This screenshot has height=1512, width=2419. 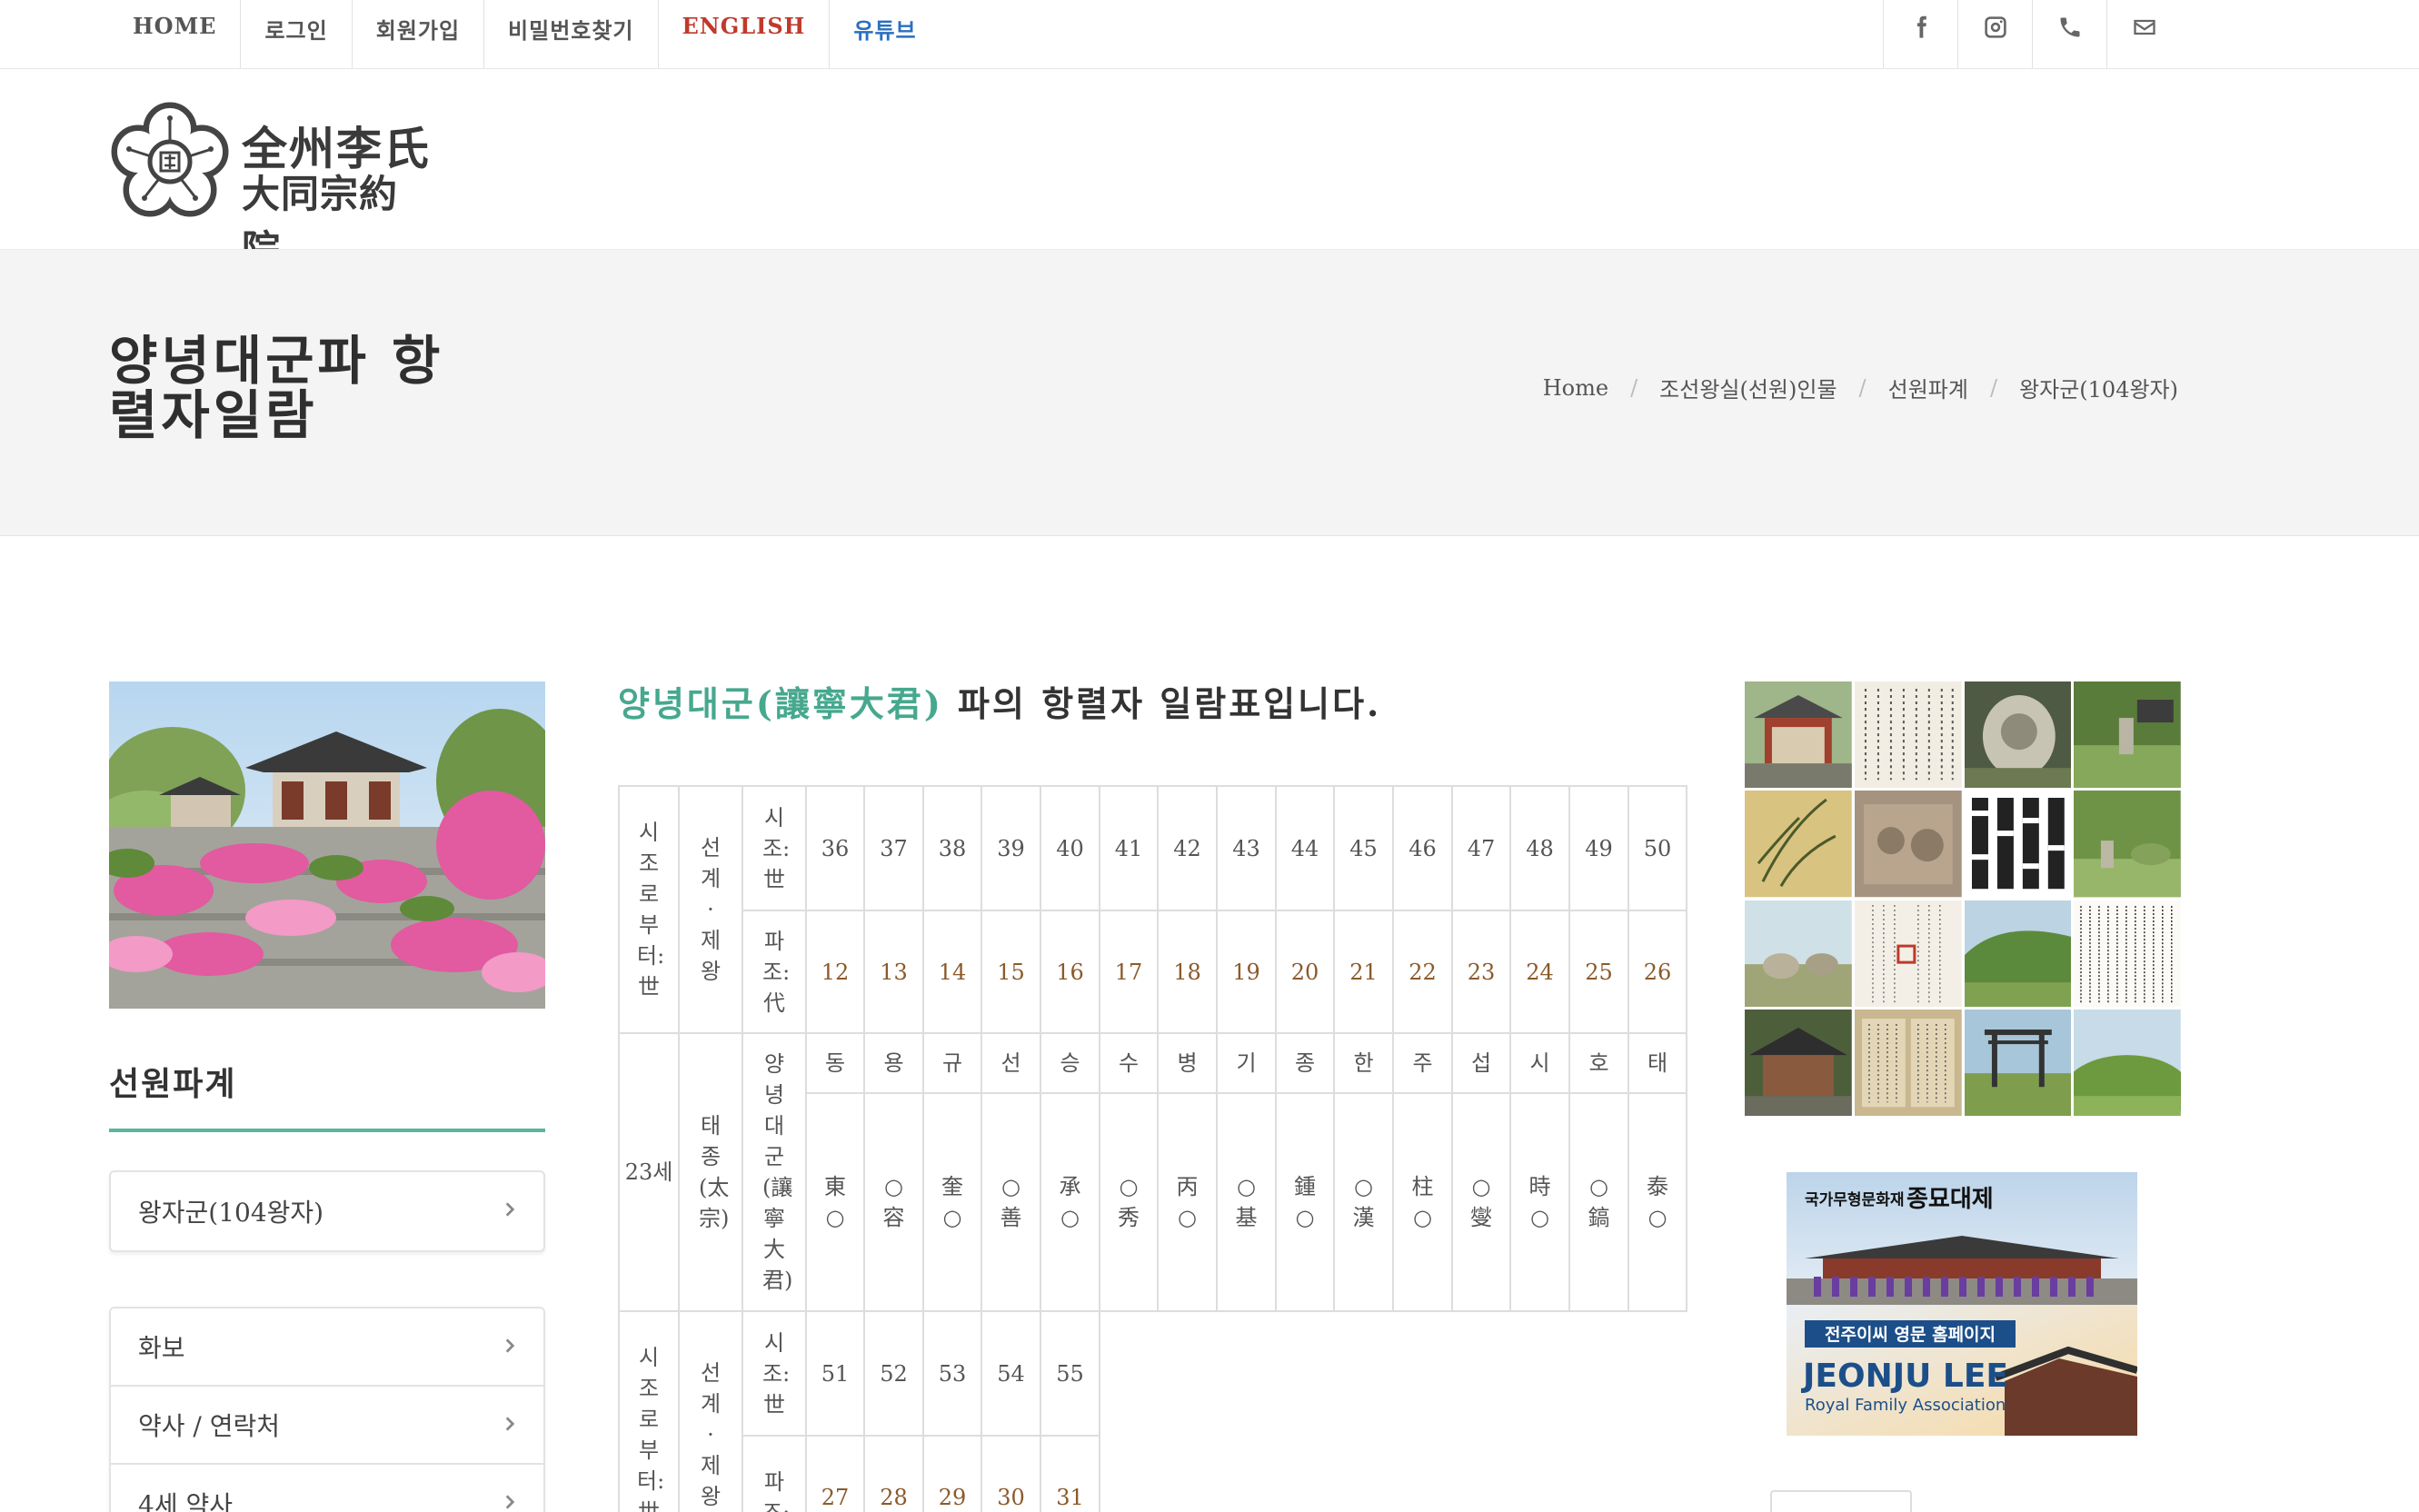 What do you see at coordinates (952, 1473) in the screenshot?
I see `pajo-number-cell: 29` at bounding box center [952, 1473].